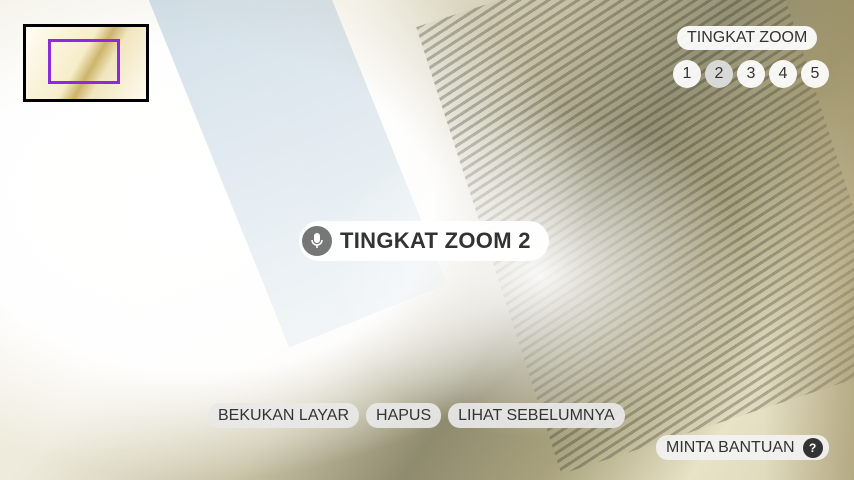  Describe the element at coordinates (719, 74) in the screenshot. I see `zoom-level-2-button: 2` at that location.